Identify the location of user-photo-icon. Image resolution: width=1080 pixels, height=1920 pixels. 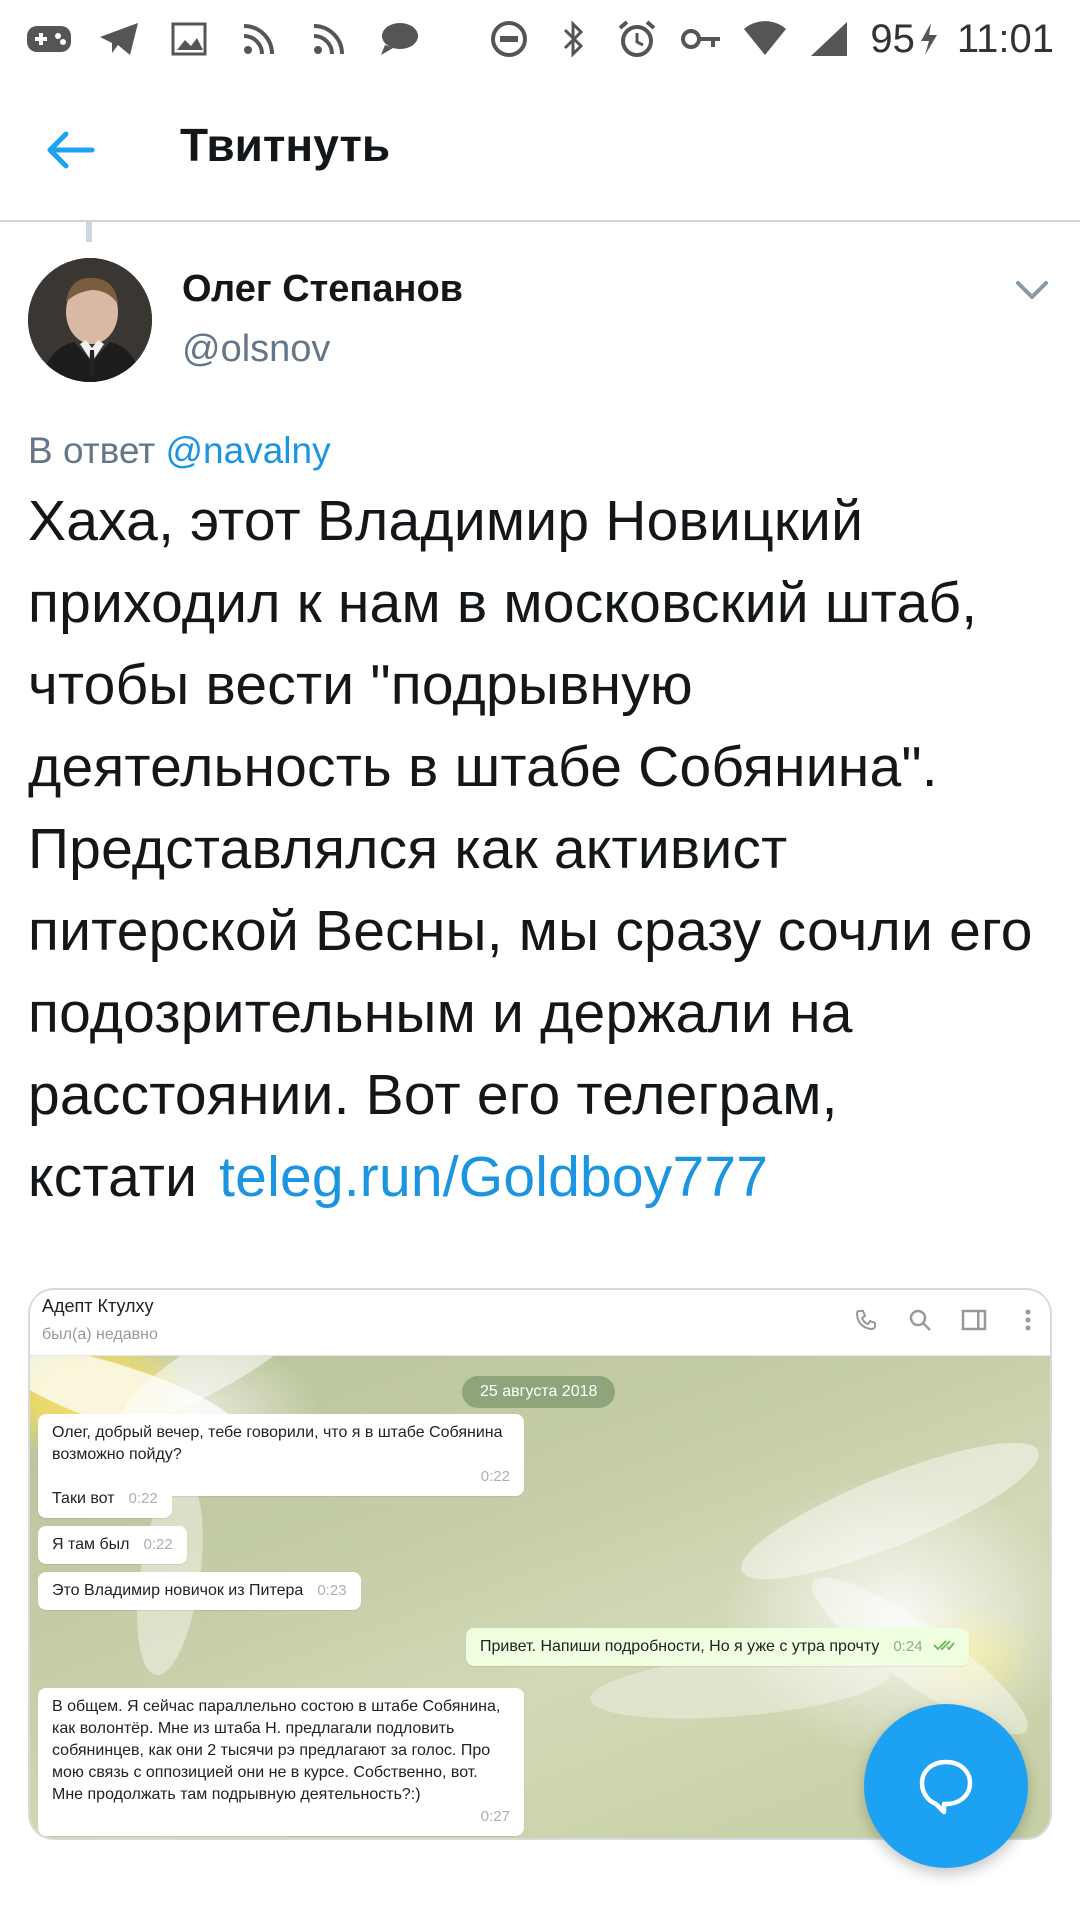
(90, 320).